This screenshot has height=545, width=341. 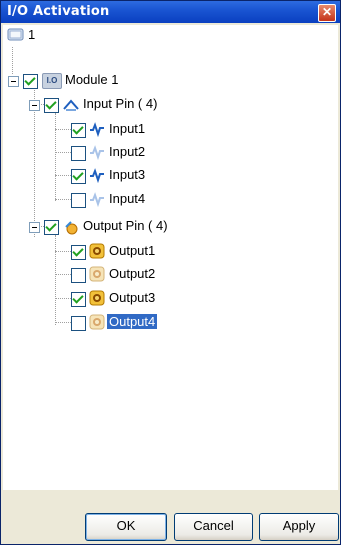 What do you see at coordinates (92, 79) in the screenshot?
I see `module-label: Module 1` at bounding box center [92, 79].